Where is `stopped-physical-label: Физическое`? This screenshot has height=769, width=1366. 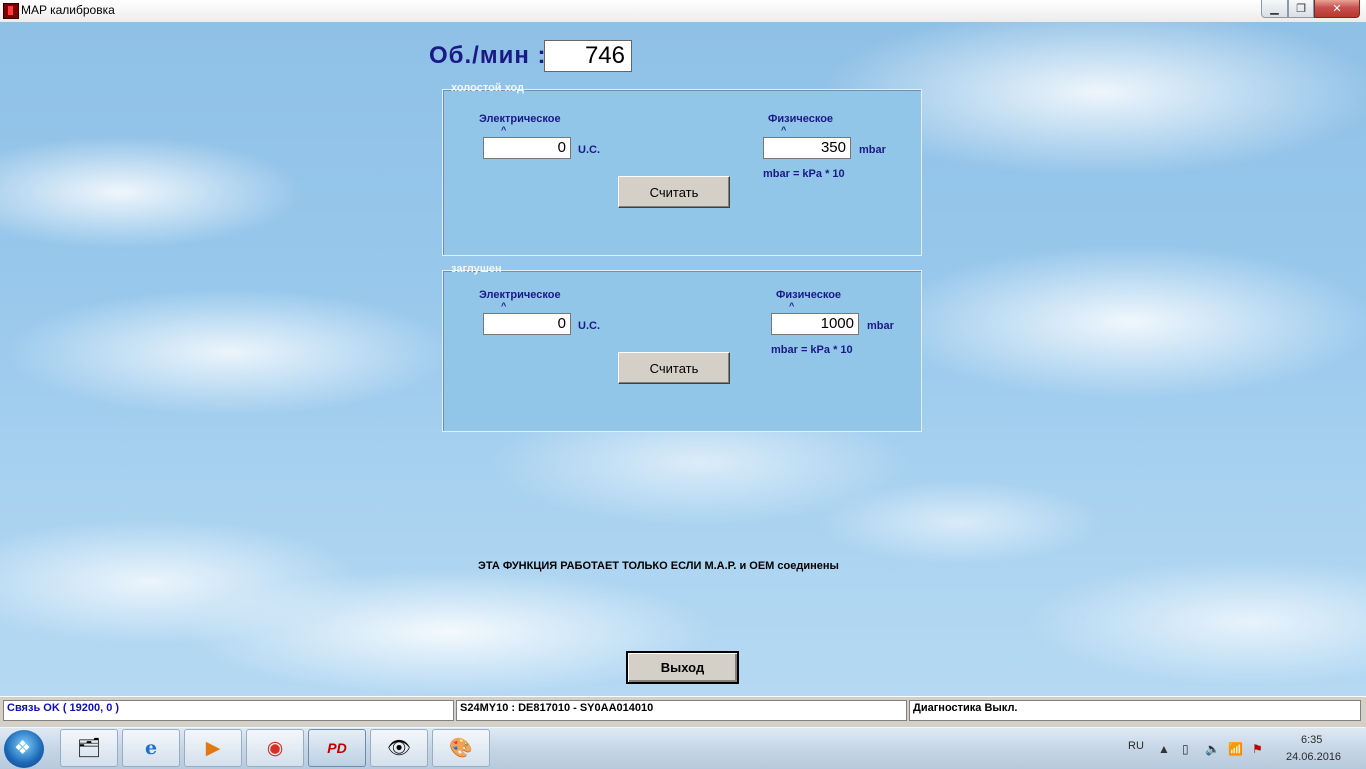 stopped-physical-label: Физическое is located at coordinates (809, 295).